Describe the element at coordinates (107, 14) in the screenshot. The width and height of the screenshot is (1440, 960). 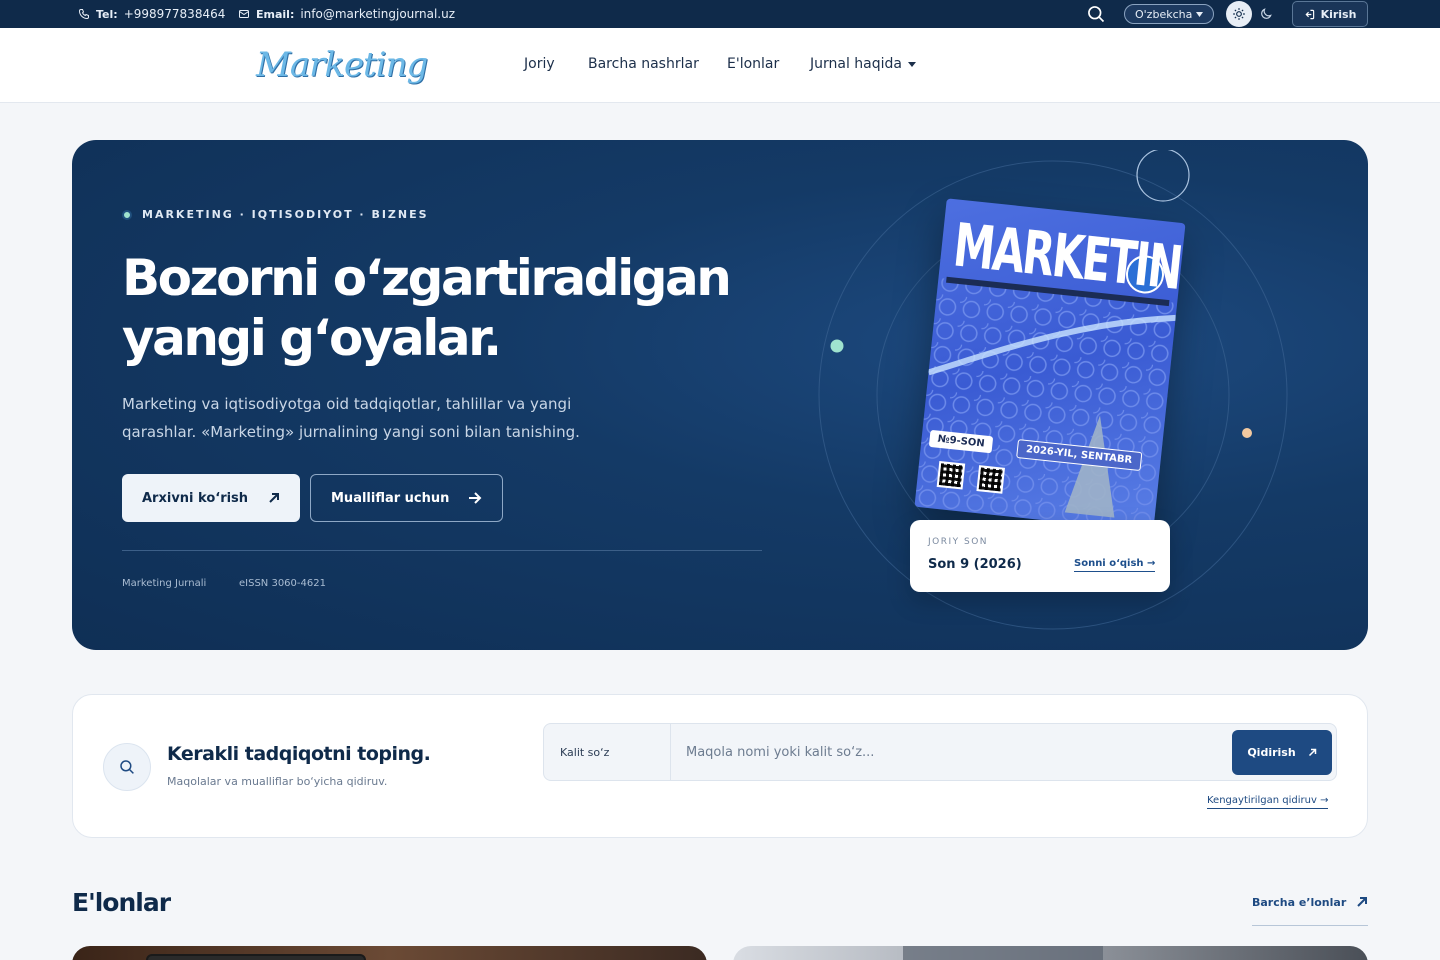
I see `phone-label: Tel:` at that location.